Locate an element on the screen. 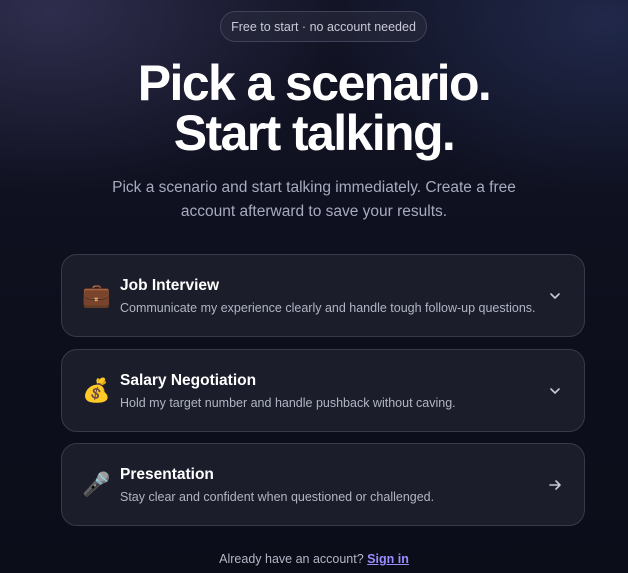 This screenshot has width=628, height=573. sign-in-link: Sign in is located at coordinates (388, 559).